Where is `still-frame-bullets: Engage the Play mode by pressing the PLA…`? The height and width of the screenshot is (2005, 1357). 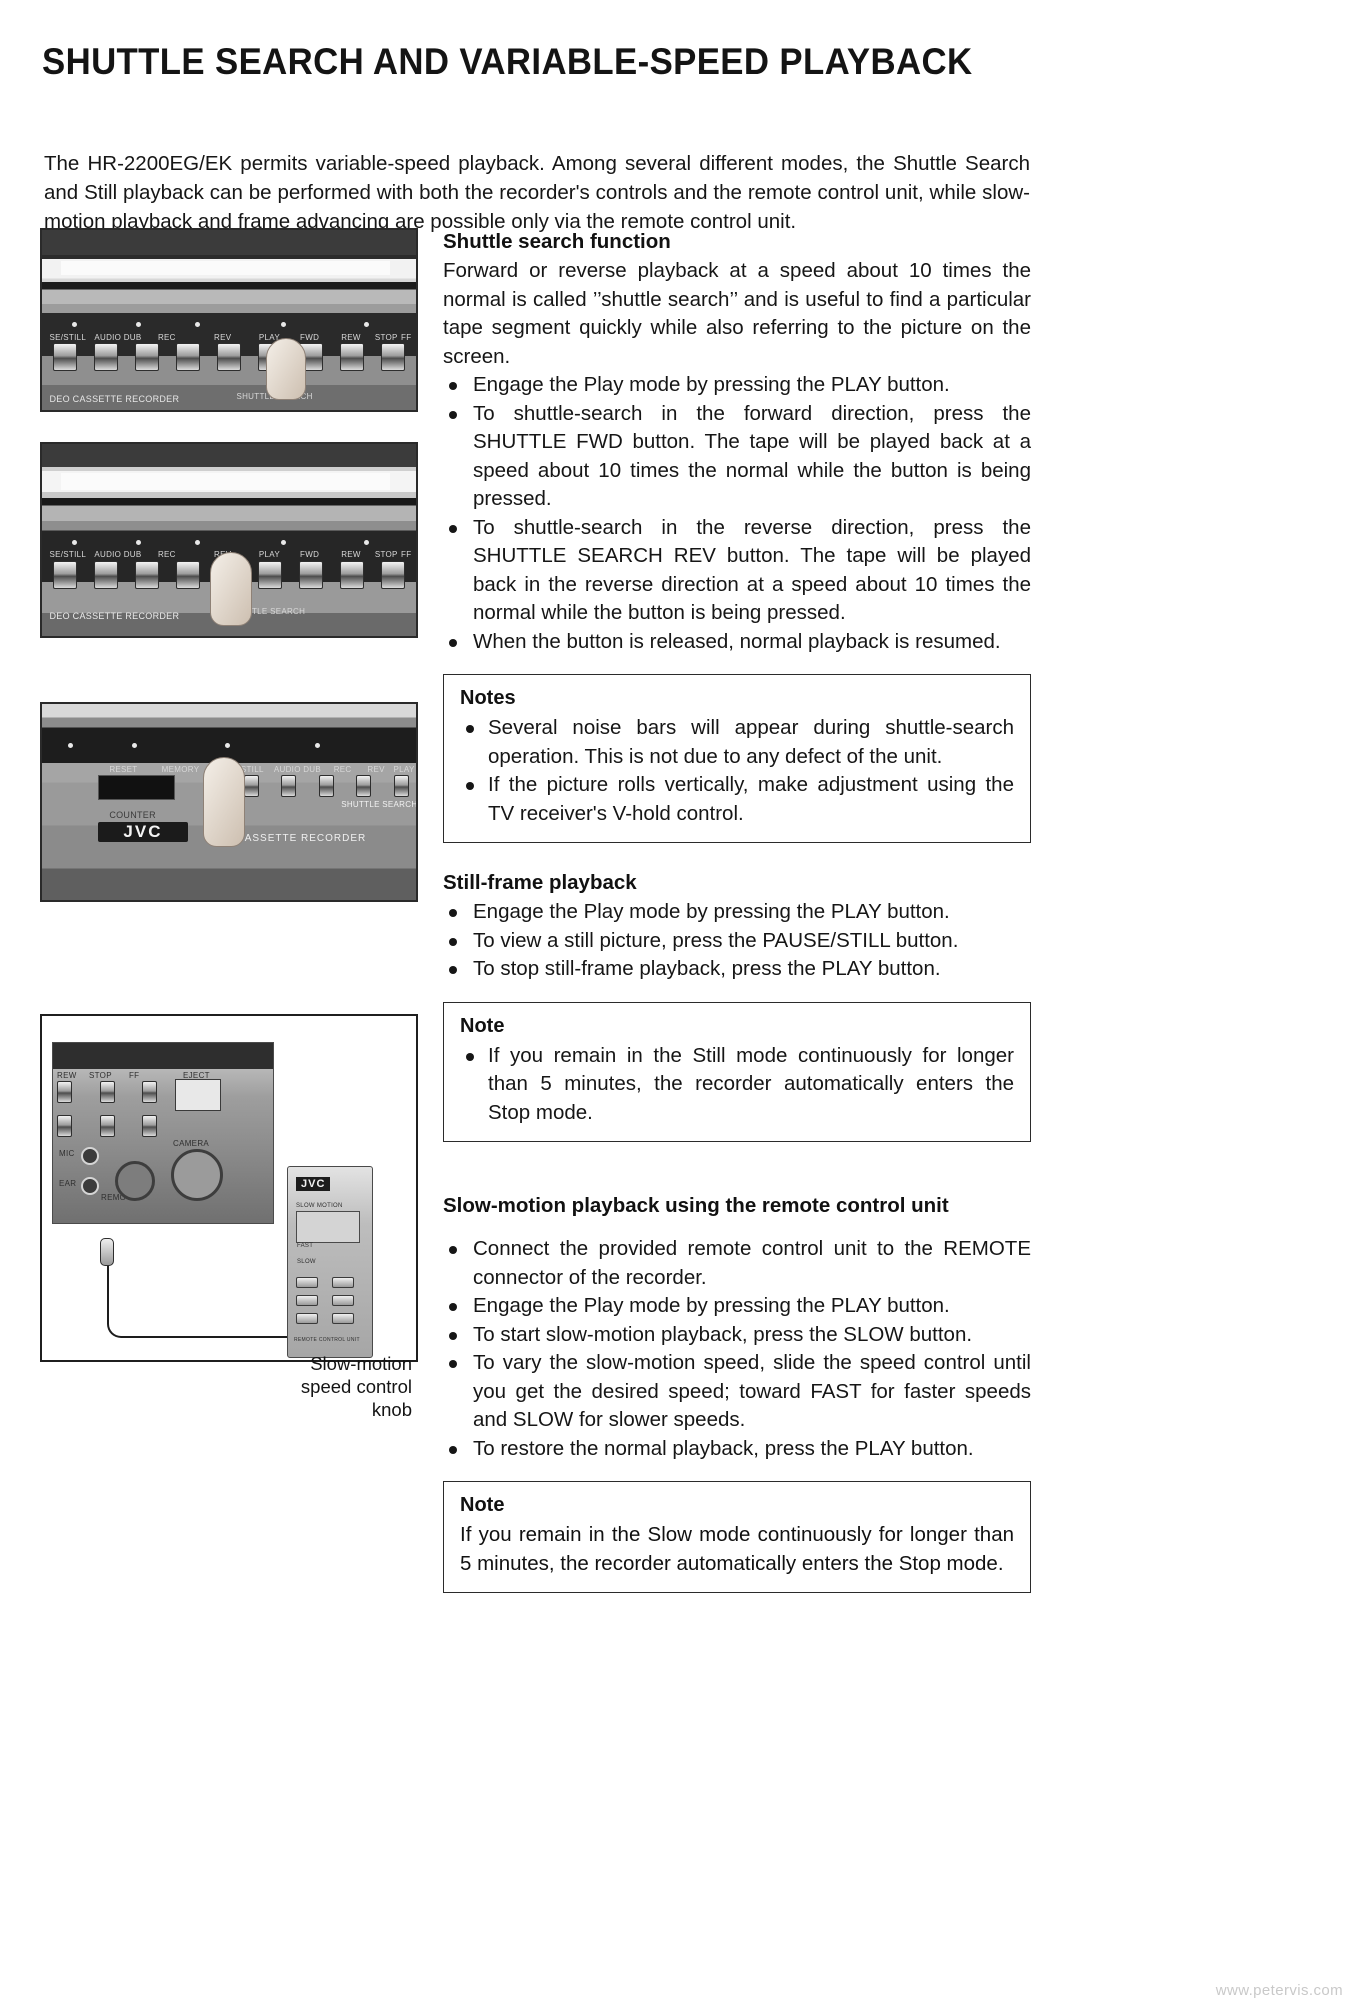
still-frame-bullets: Engage the Play mode by pressing the PLA… is located at coordinates (737, 941).